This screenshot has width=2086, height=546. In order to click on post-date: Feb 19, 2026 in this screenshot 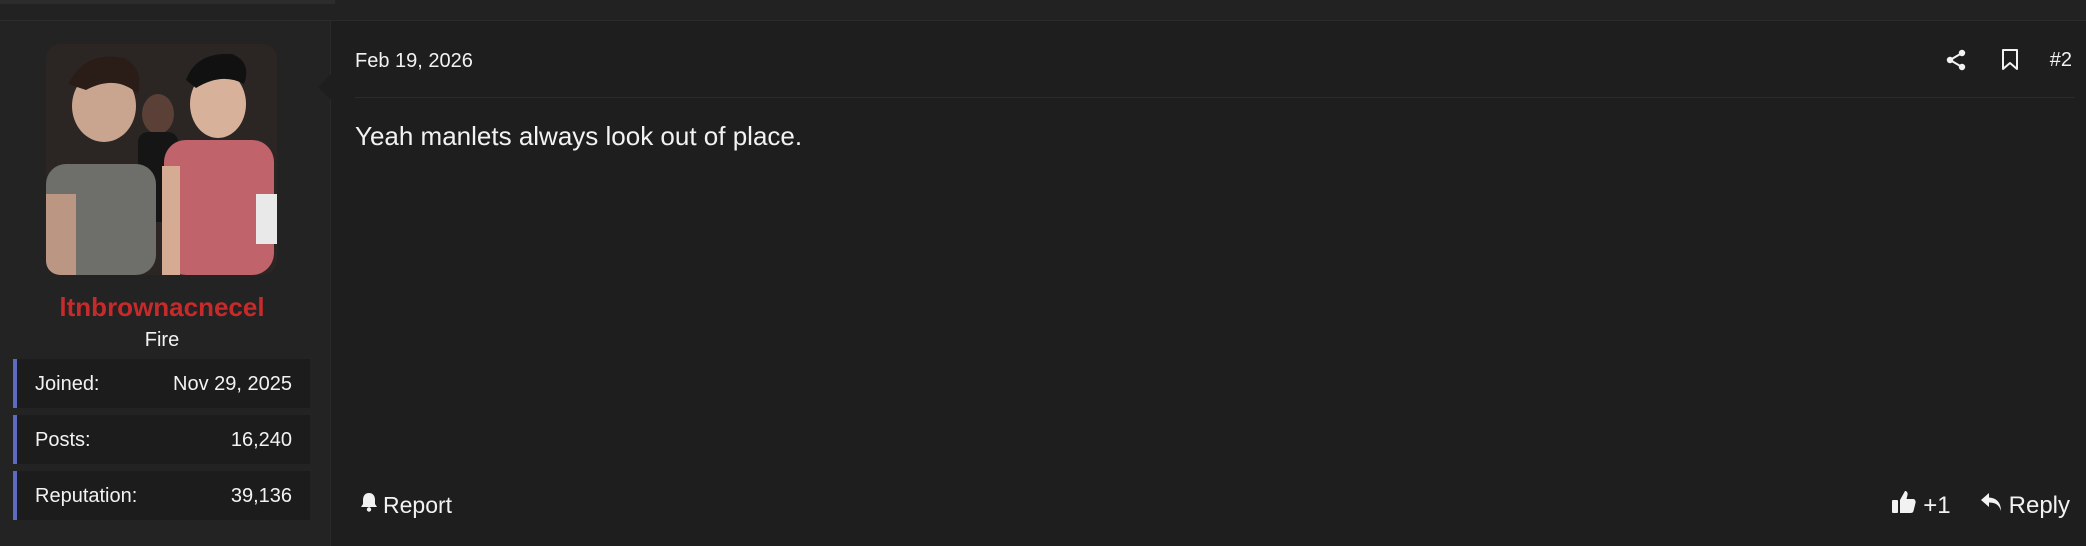, I will do `click(414, 61)`.